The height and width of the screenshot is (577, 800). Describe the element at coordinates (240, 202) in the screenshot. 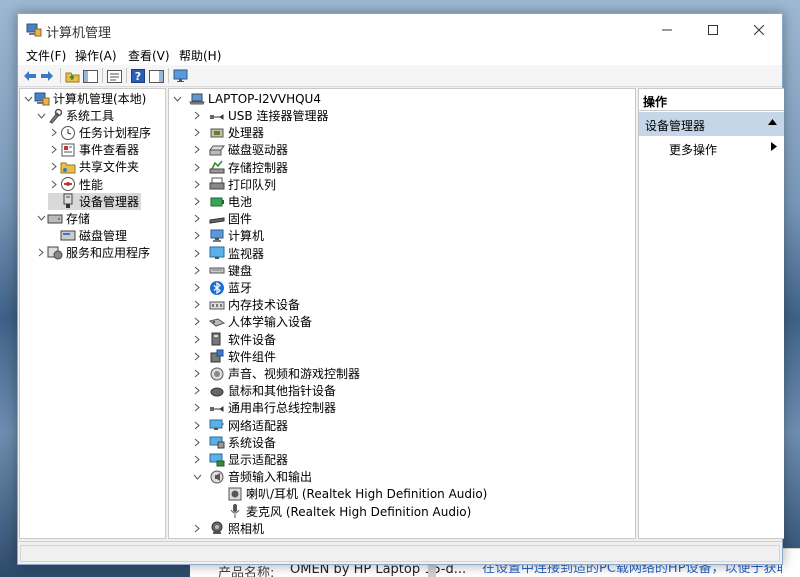

I see `device-label: 电池` at that location.